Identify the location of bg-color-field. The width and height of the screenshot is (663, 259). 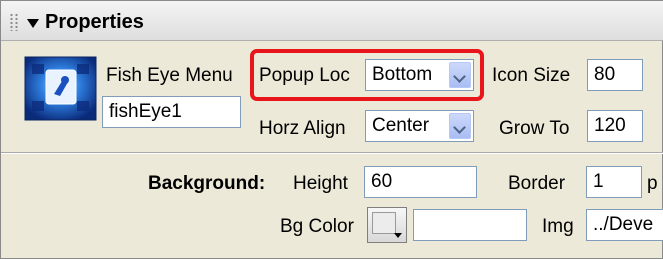
(470, 225).